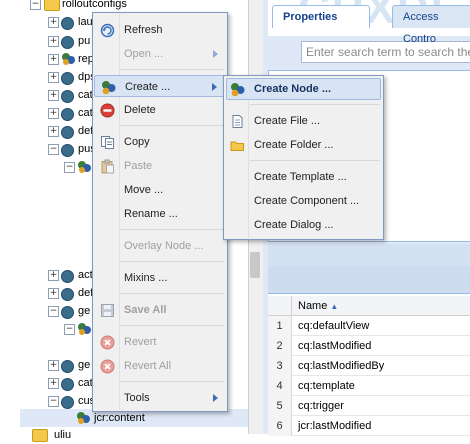 Image resolution: width=470 pixels, height=444 pixels. What do you see at coordinates (280, 326) in the screenshot?
I see `row-number: 1` at bounding box center [280, 326].